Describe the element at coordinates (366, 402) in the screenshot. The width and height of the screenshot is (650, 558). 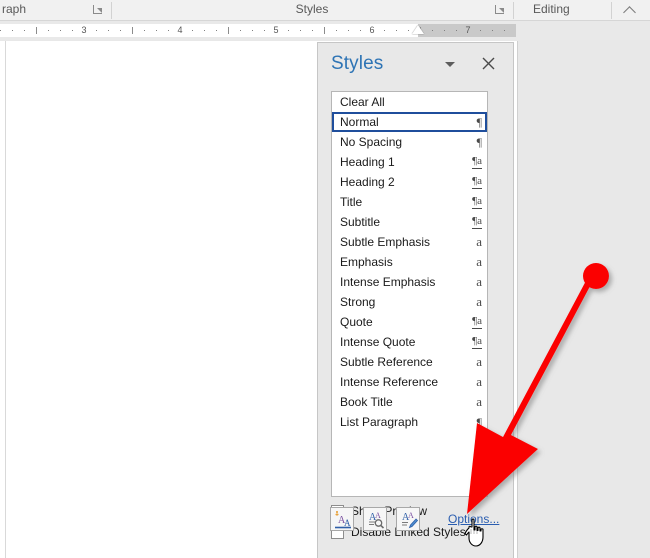
I see `style-list-item-label: Book Title` at that location.